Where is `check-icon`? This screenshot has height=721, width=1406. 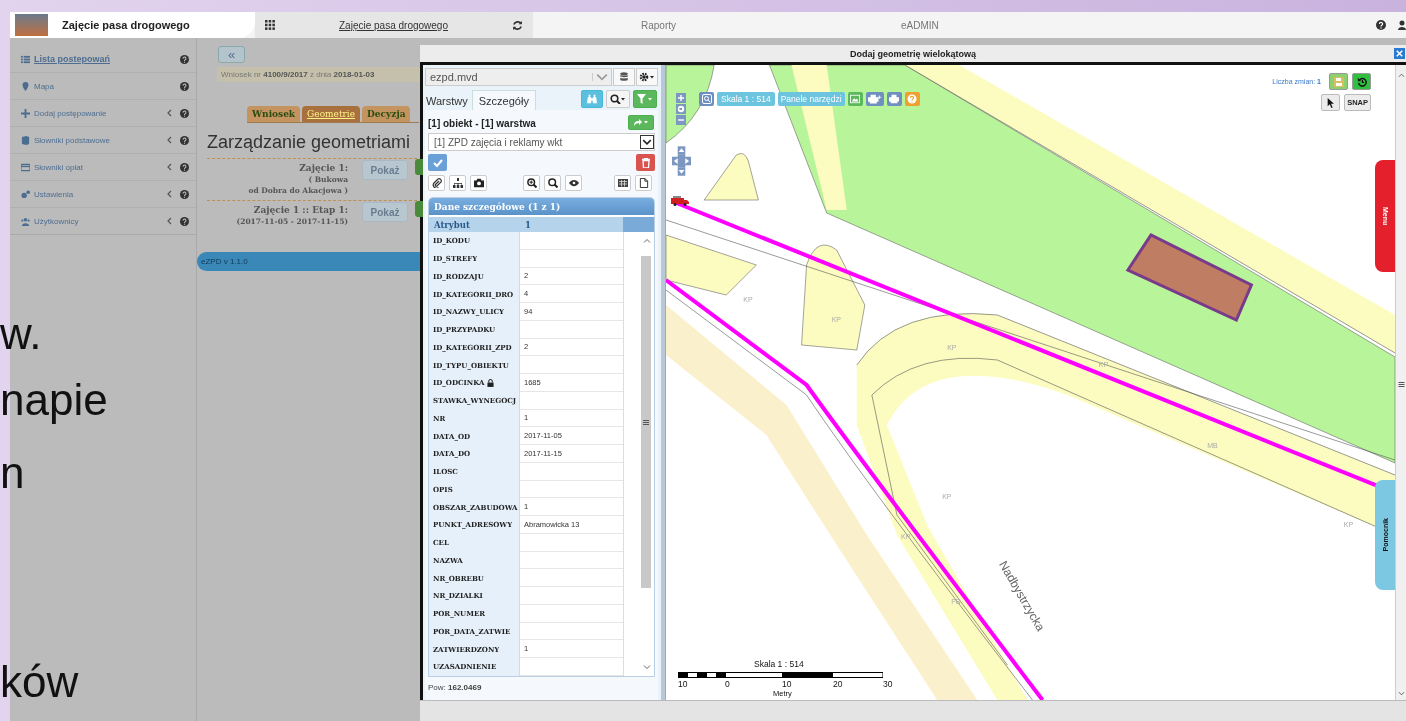
check-icon is located at coordinates (437, 162).